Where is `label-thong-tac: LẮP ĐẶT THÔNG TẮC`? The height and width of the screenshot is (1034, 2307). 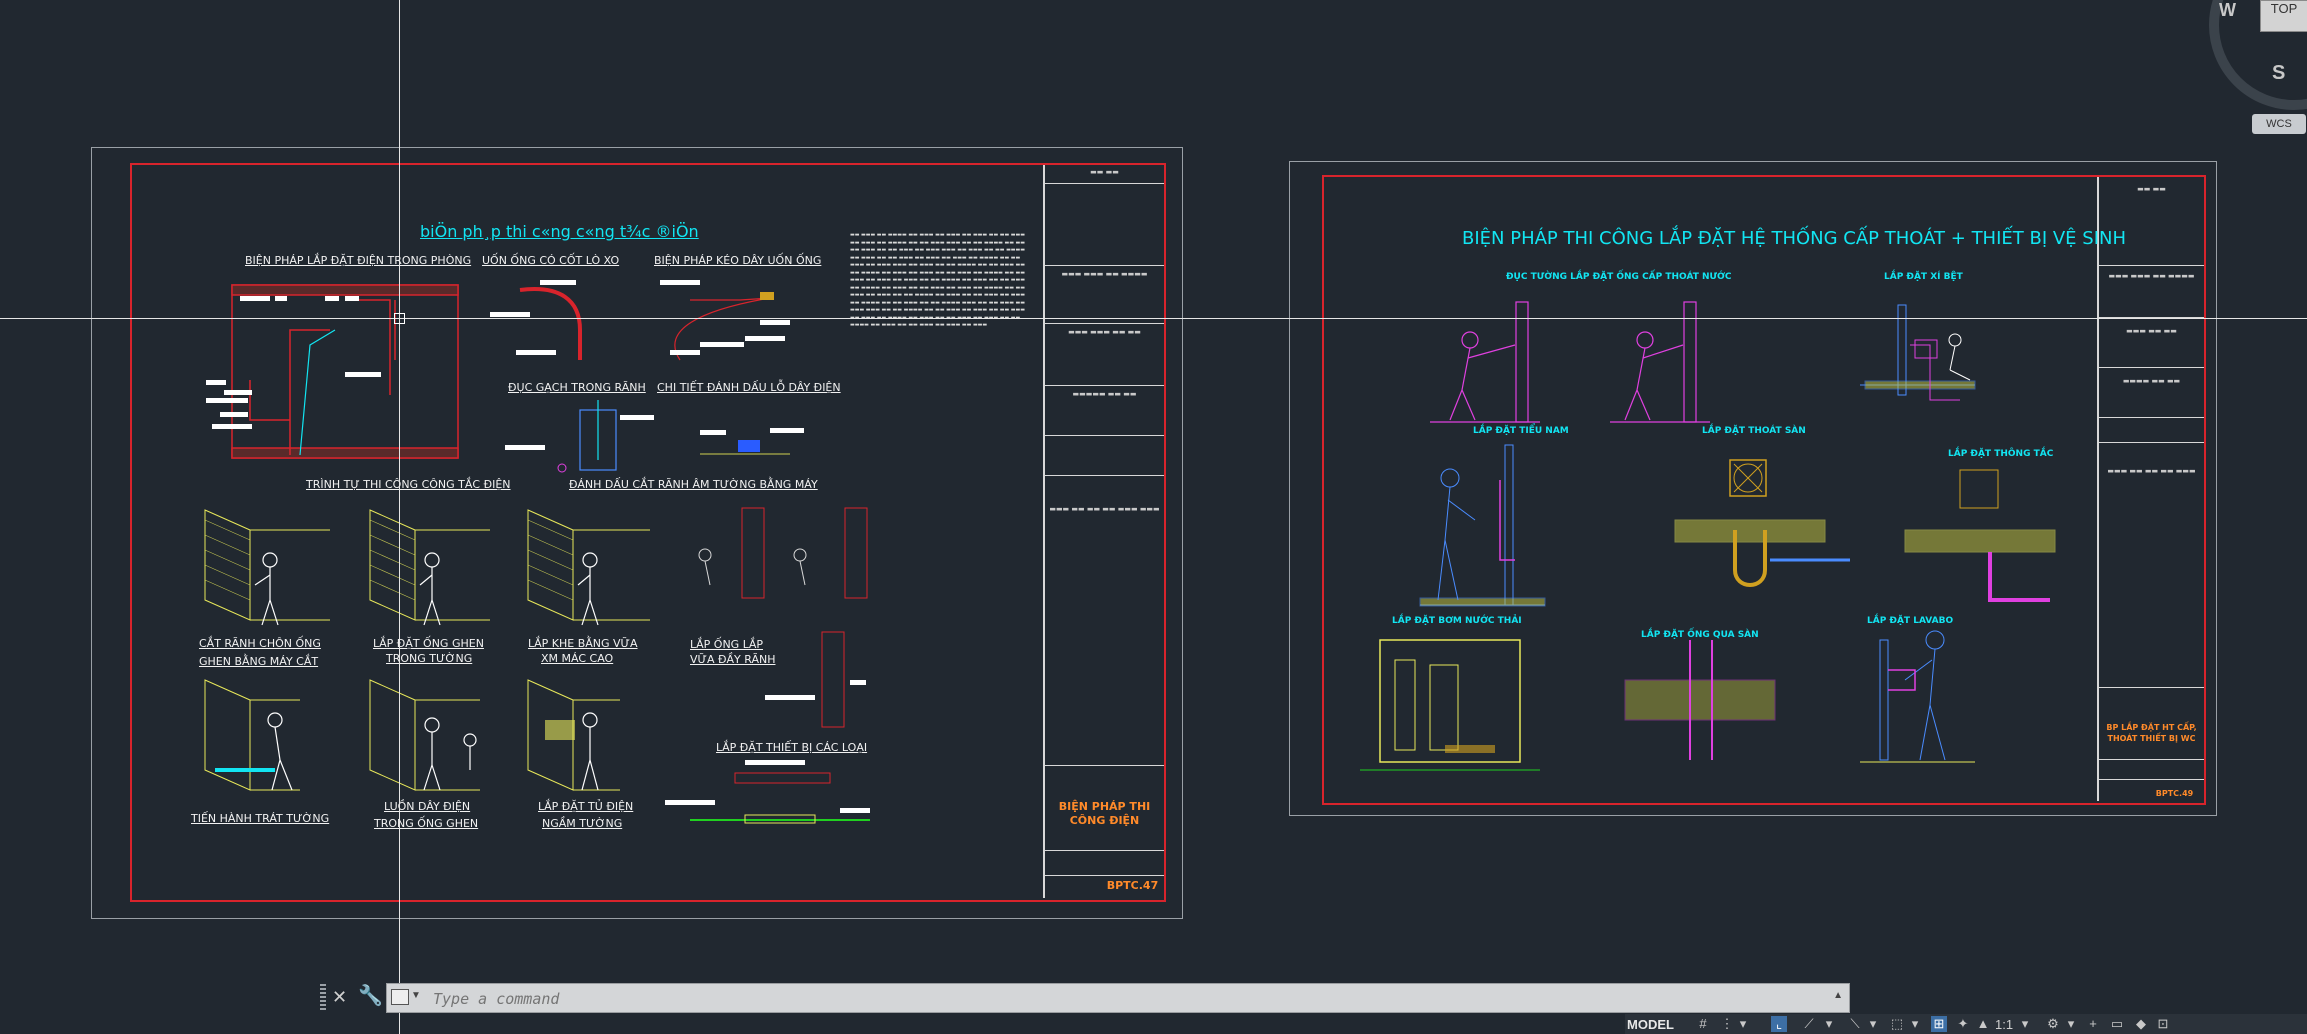
label-thong-tac: LẮP ĐẶT THÔNG TẮC is located at coordinates (2001, 454).